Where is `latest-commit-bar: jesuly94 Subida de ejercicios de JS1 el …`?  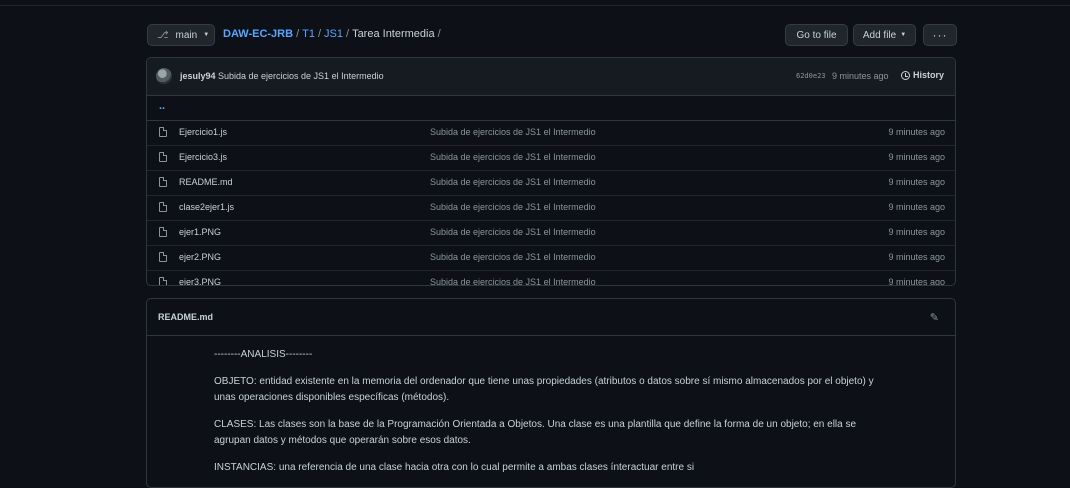 latest-commit-bar: jesuly94 Subida de ejercicios de JS1 el … is located at coordinates (551, 77).